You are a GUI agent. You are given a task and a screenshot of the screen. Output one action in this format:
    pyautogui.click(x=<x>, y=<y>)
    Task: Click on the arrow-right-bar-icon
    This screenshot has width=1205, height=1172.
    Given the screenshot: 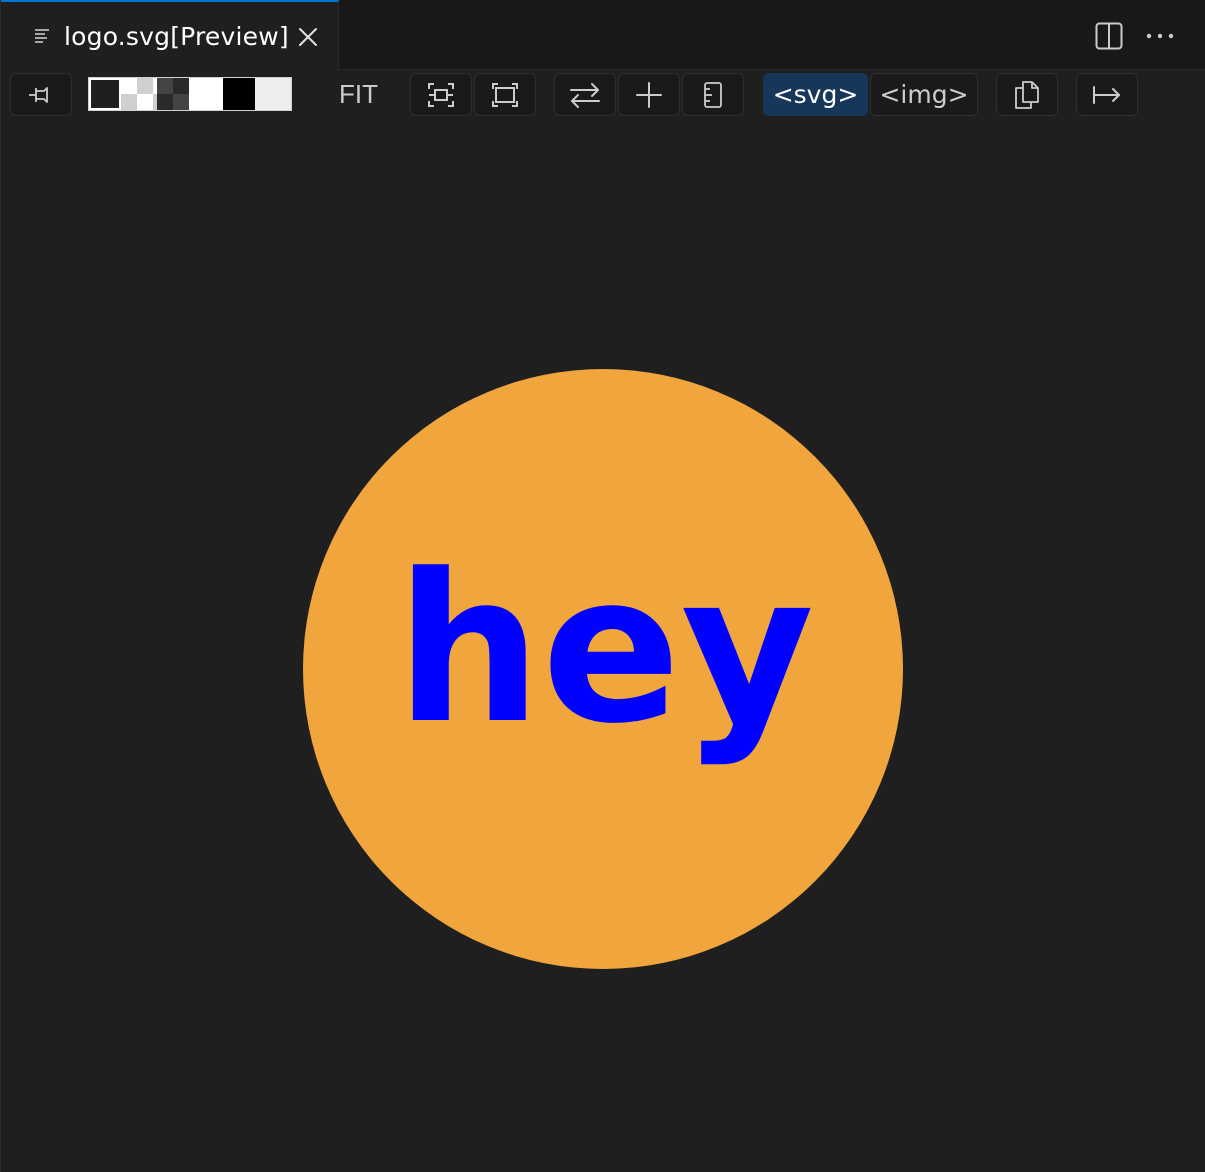 What is the action you would take?
    pyautogui.click(x=1106, y=94)
    